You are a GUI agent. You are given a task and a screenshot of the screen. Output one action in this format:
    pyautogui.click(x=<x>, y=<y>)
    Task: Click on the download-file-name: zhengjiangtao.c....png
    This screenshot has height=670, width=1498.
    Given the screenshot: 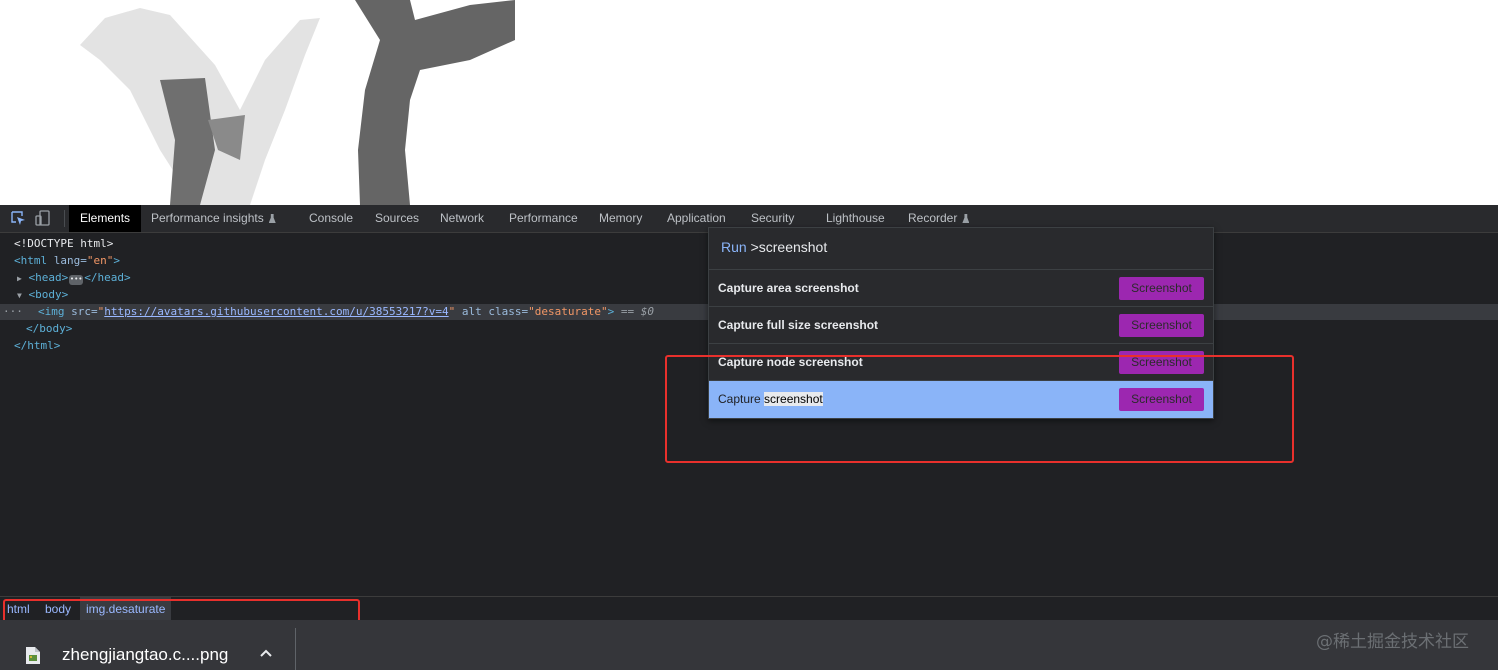 What is the action you would take?
    pyautogui.click(x=145, y=654)
    